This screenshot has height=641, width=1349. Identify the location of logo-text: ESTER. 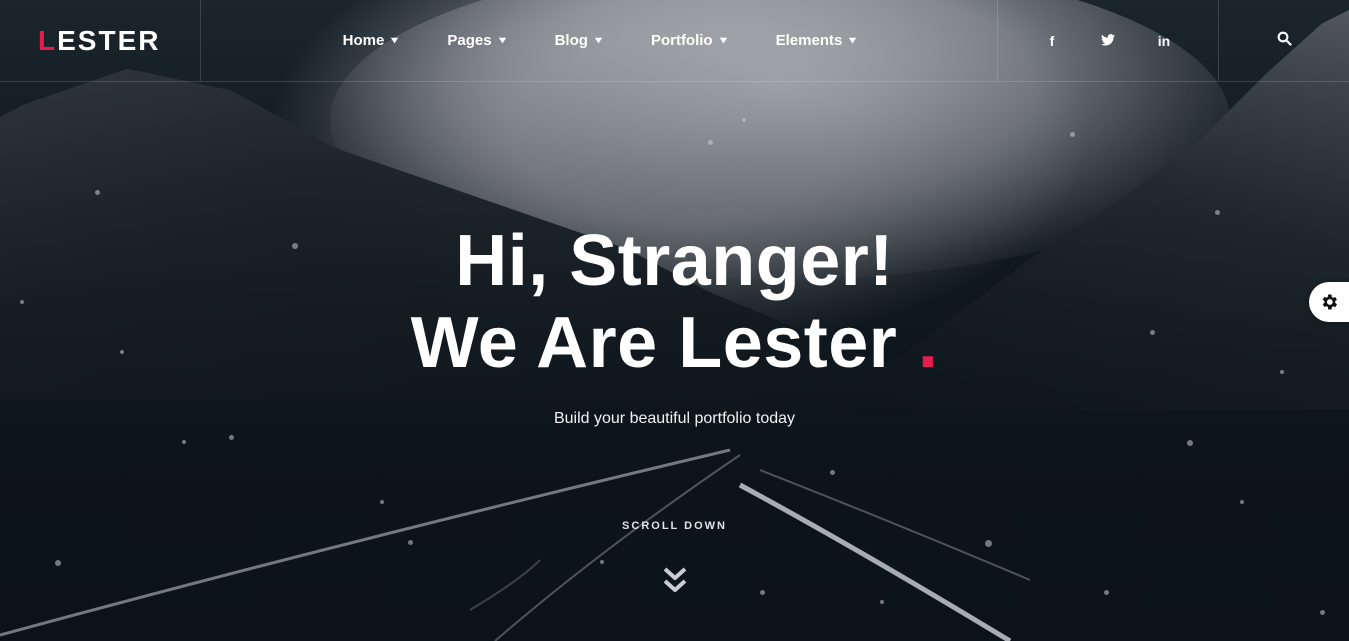
(109, 40).